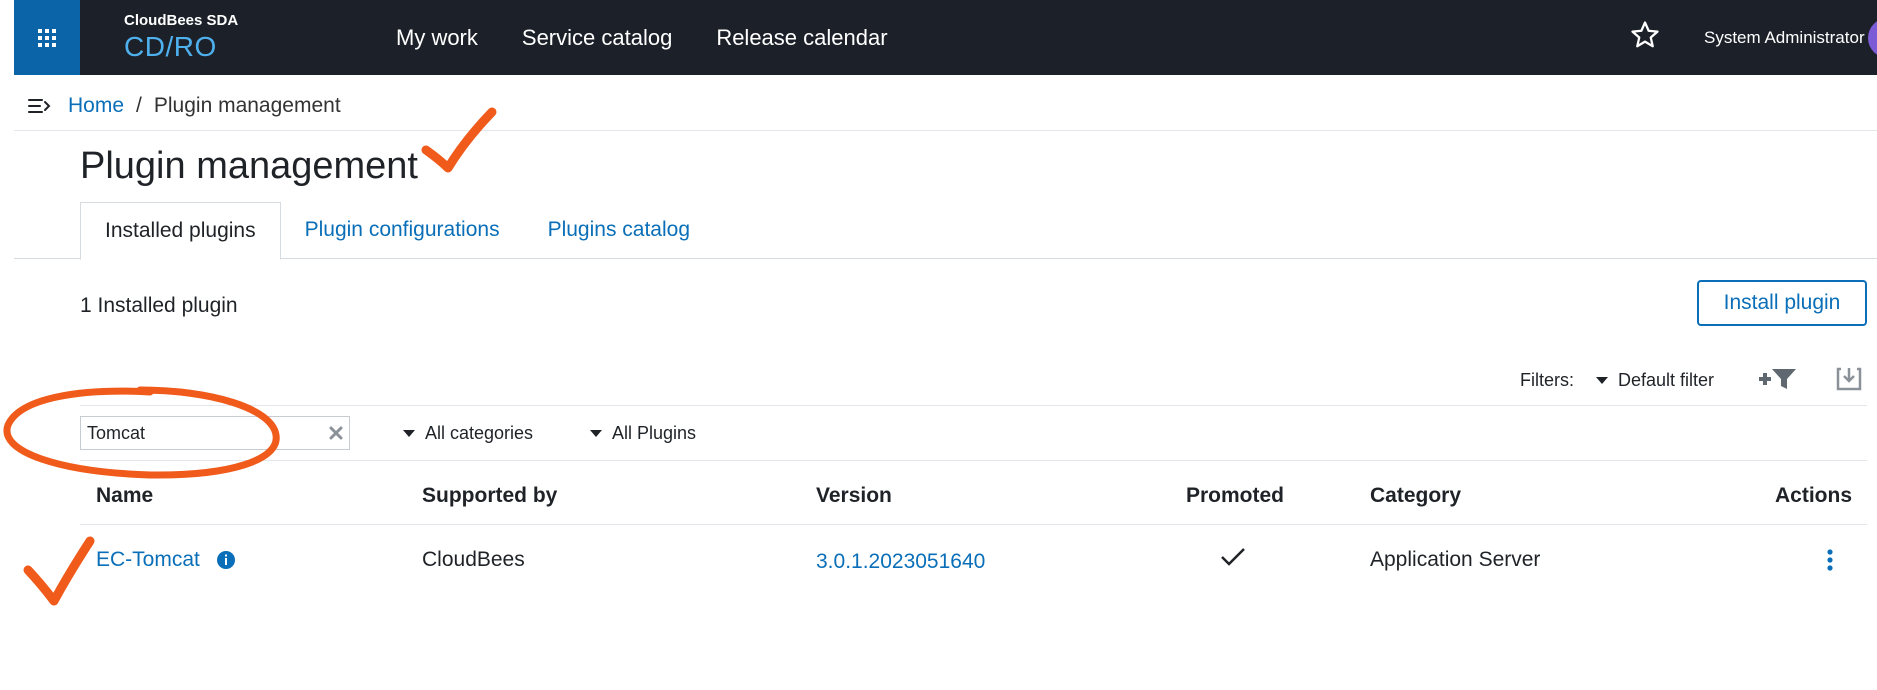  I want to click on star-icon, so click(1645, 34).